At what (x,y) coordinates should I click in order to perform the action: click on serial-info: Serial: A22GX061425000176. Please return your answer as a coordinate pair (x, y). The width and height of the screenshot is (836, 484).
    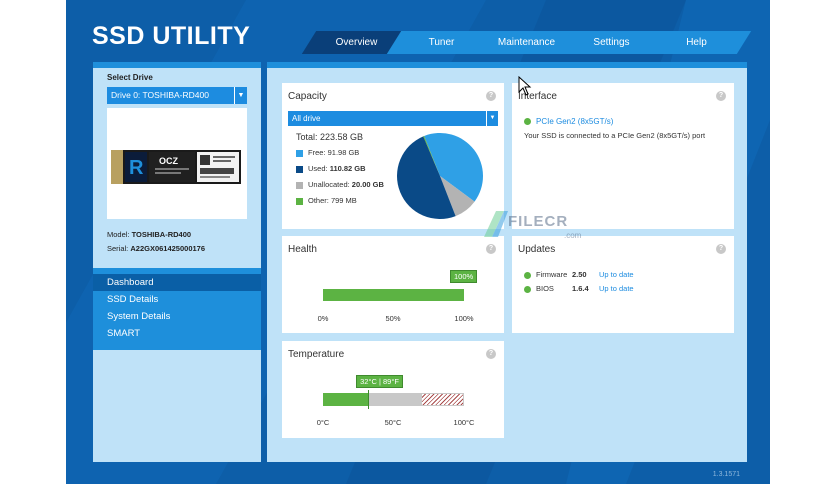
    Looking at the image, I should click on (156, 248).